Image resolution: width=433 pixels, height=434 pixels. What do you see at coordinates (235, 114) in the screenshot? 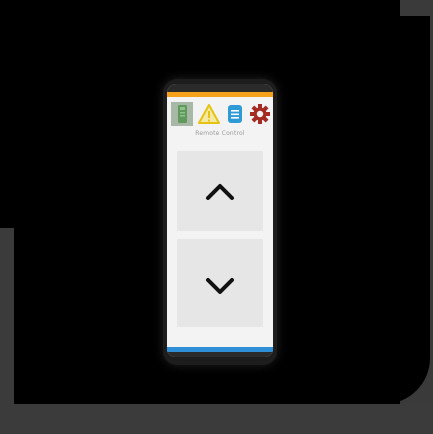
I see `document-icon` at bounding box center [235, 114].